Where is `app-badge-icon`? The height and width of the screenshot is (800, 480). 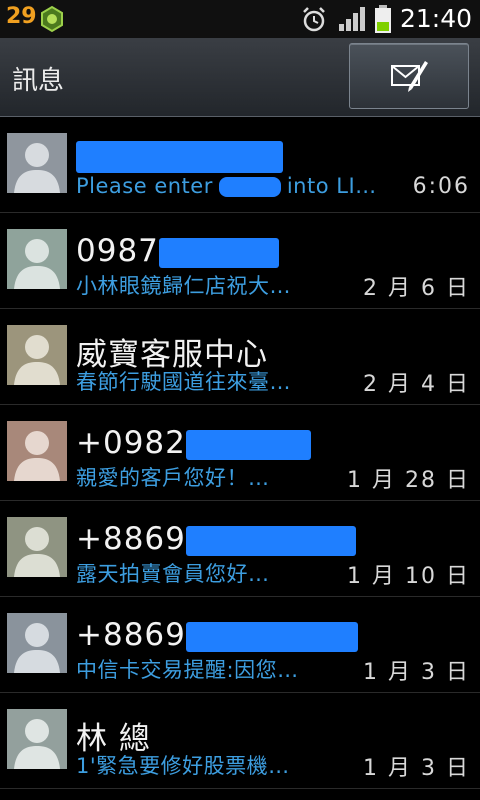
app-badge-icon is located at coordinates (52, 19).